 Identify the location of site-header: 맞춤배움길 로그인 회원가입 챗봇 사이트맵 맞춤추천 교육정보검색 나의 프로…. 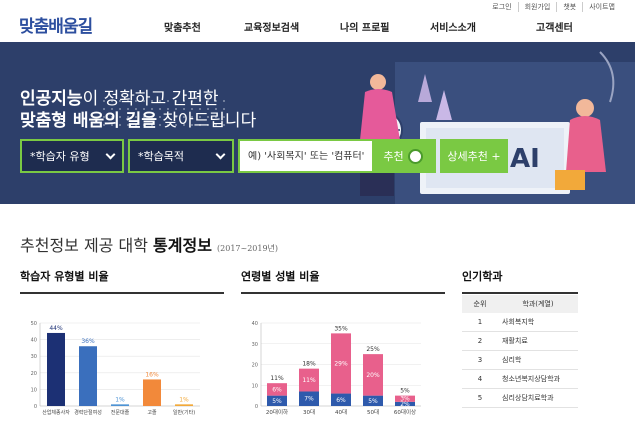
(317, 21).